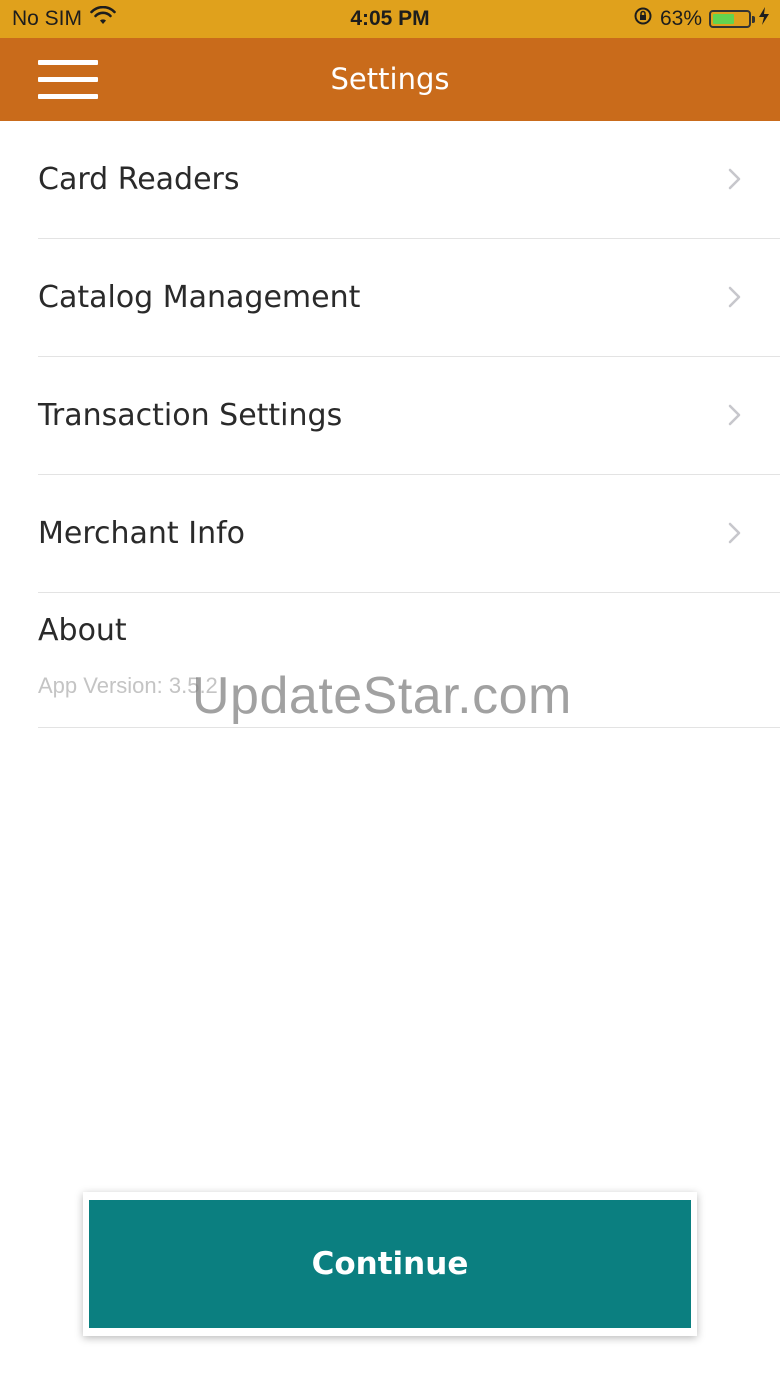 This screenshot has height=1387, width=780. What do you see at coordinates (706, 19) in the screenshot?
I see `status-right: 63%` at bounding box center [706, 19].